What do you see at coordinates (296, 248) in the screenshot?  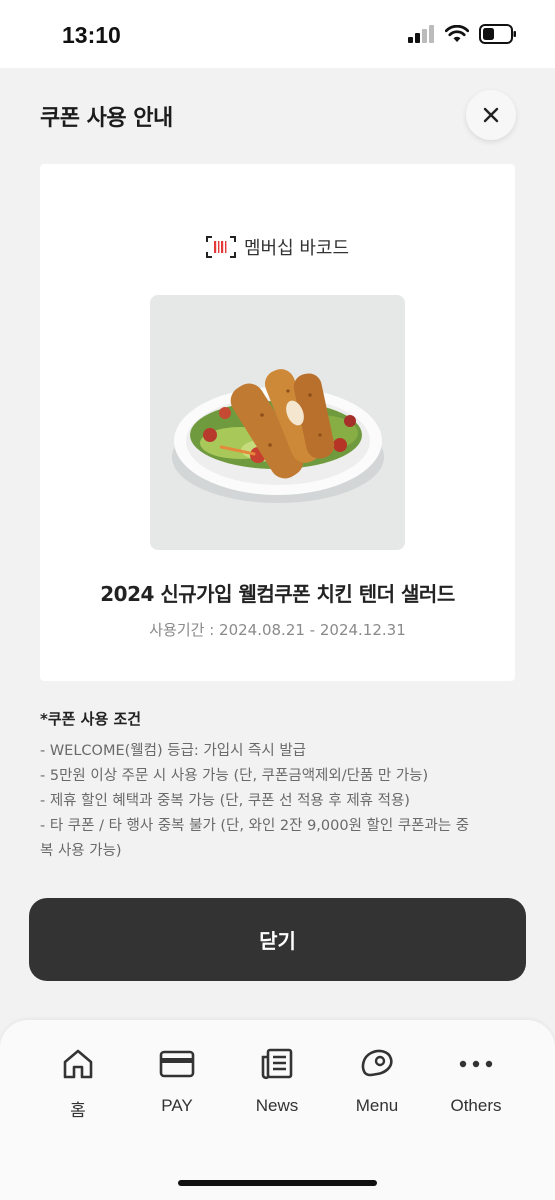 I see `barcode-label: 멤버십 바코드` at bounding box center [296, 248].